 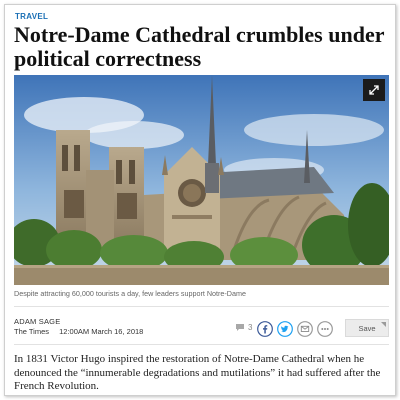 What do you see at coordinates (101, 331) in the screenshot?
I see `publish-date: 12:00AM March 16, 2018` at bounding box center [101, 331].